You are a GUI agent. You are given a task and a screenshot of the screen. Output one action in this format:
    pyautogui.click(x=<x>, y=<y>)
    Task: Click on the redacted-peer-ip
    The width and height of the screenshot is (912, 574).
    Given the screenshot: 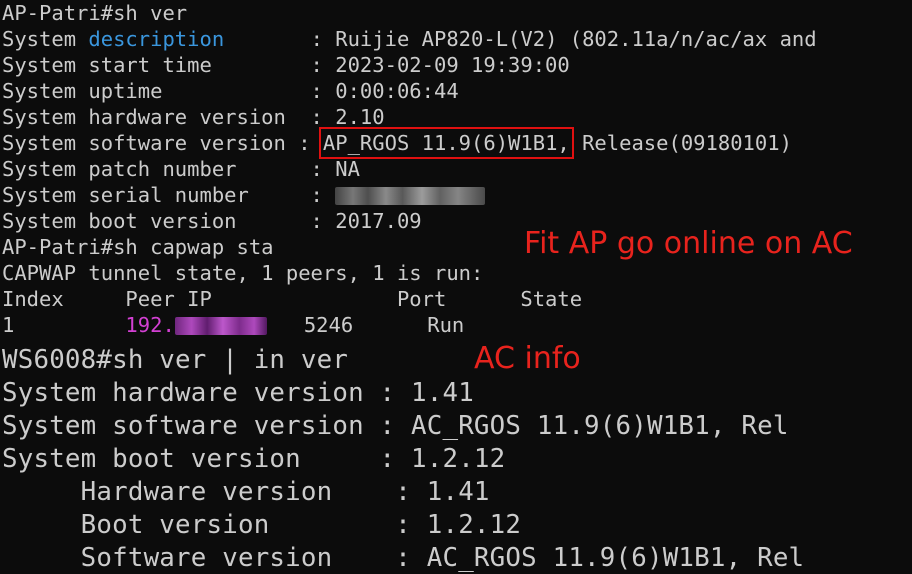 What is the action you would take?
    pyautogui.click(x=220, y=326)
    